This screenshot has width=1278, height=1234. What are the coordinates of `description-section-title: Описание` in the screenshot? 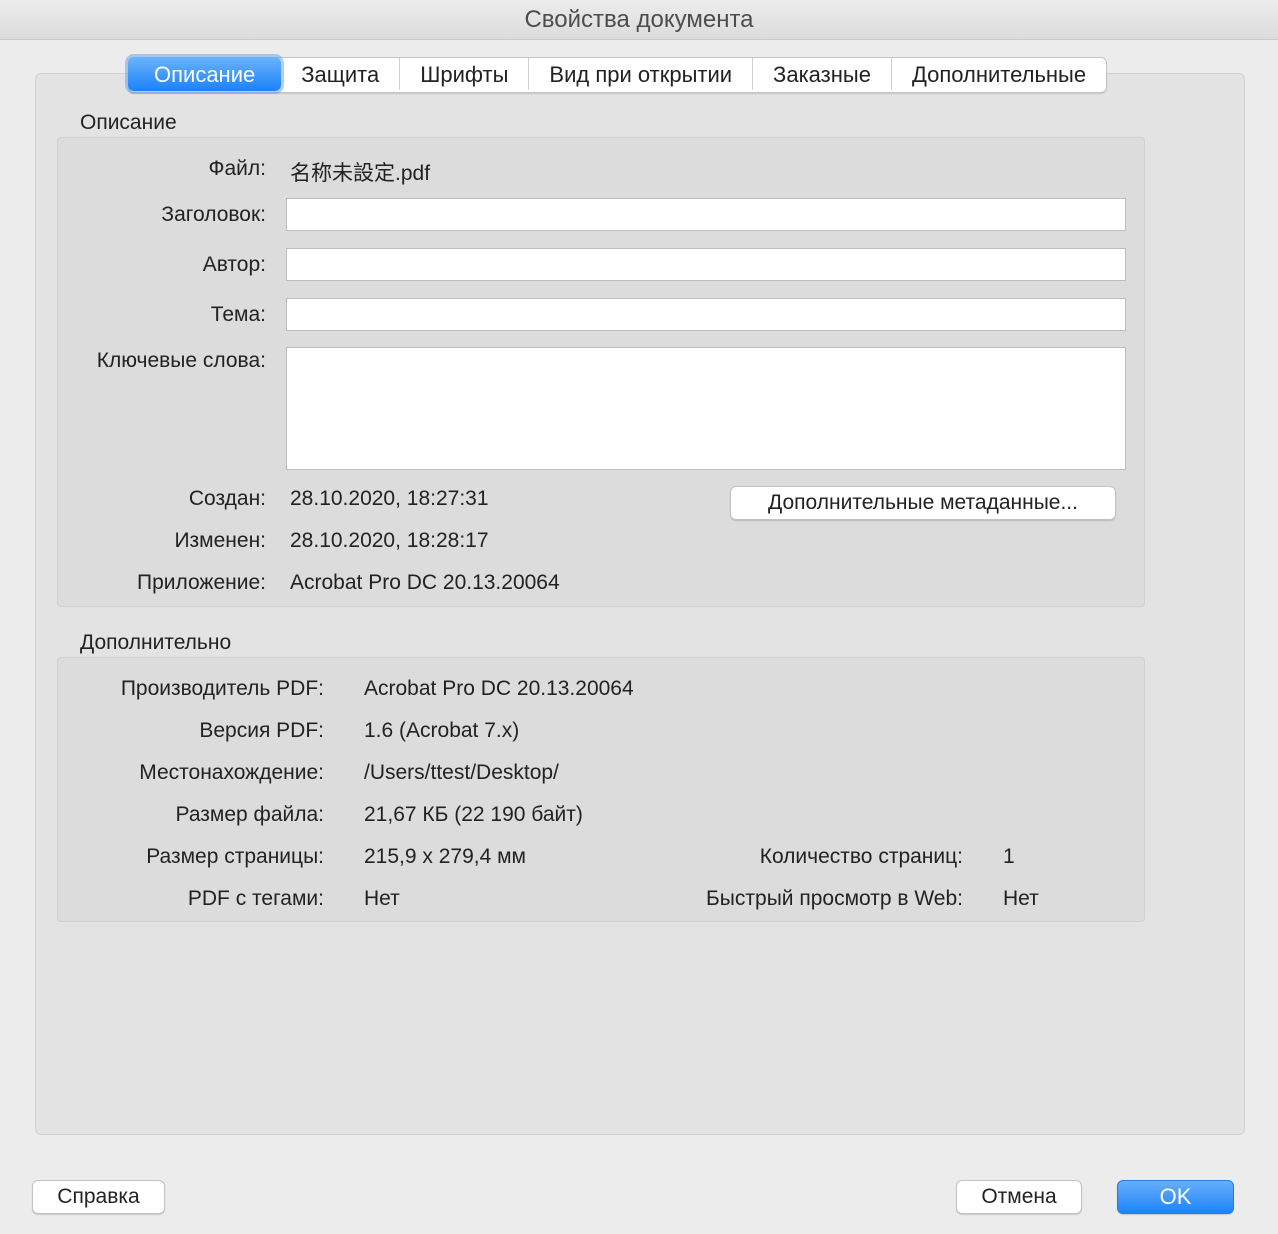 It's located at (128, 122).